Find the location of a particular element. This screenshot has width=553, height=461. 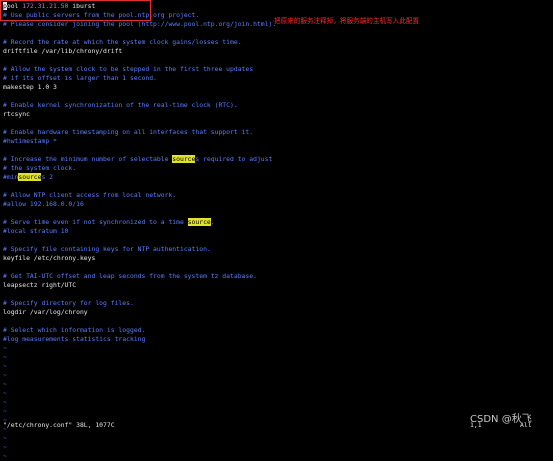

comment-line: #allow 192.168.0.0/16 is located at coordinates (43, 204).